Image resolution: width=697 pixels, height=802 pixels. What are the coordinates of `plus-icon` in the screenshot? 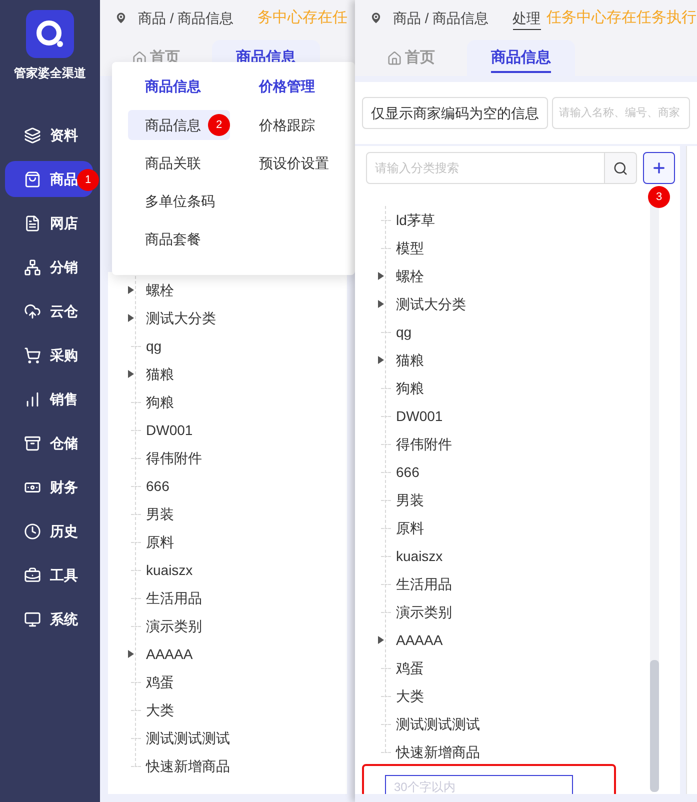 It's located at (659, 168).